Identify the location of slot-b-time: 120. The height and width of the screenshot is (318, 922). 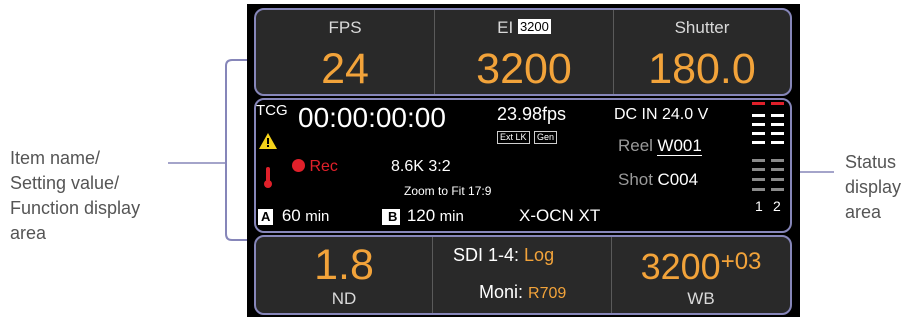
(421, 215).